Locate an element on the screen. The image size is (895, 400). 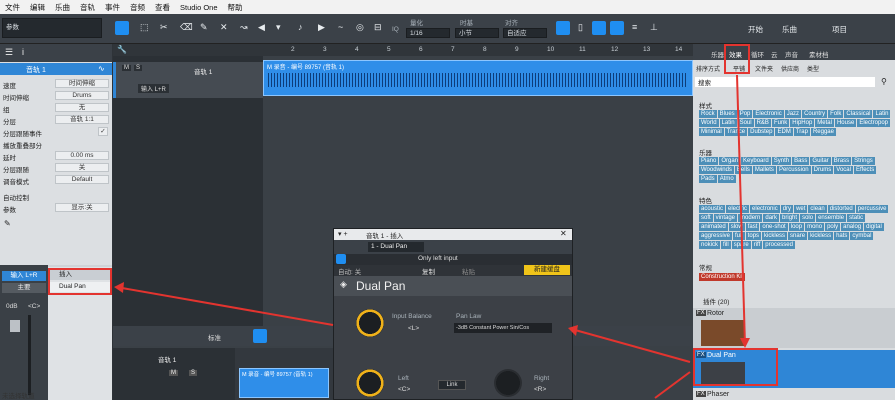
arrow-plugin-to-insert is located at coordinates (227, 306).